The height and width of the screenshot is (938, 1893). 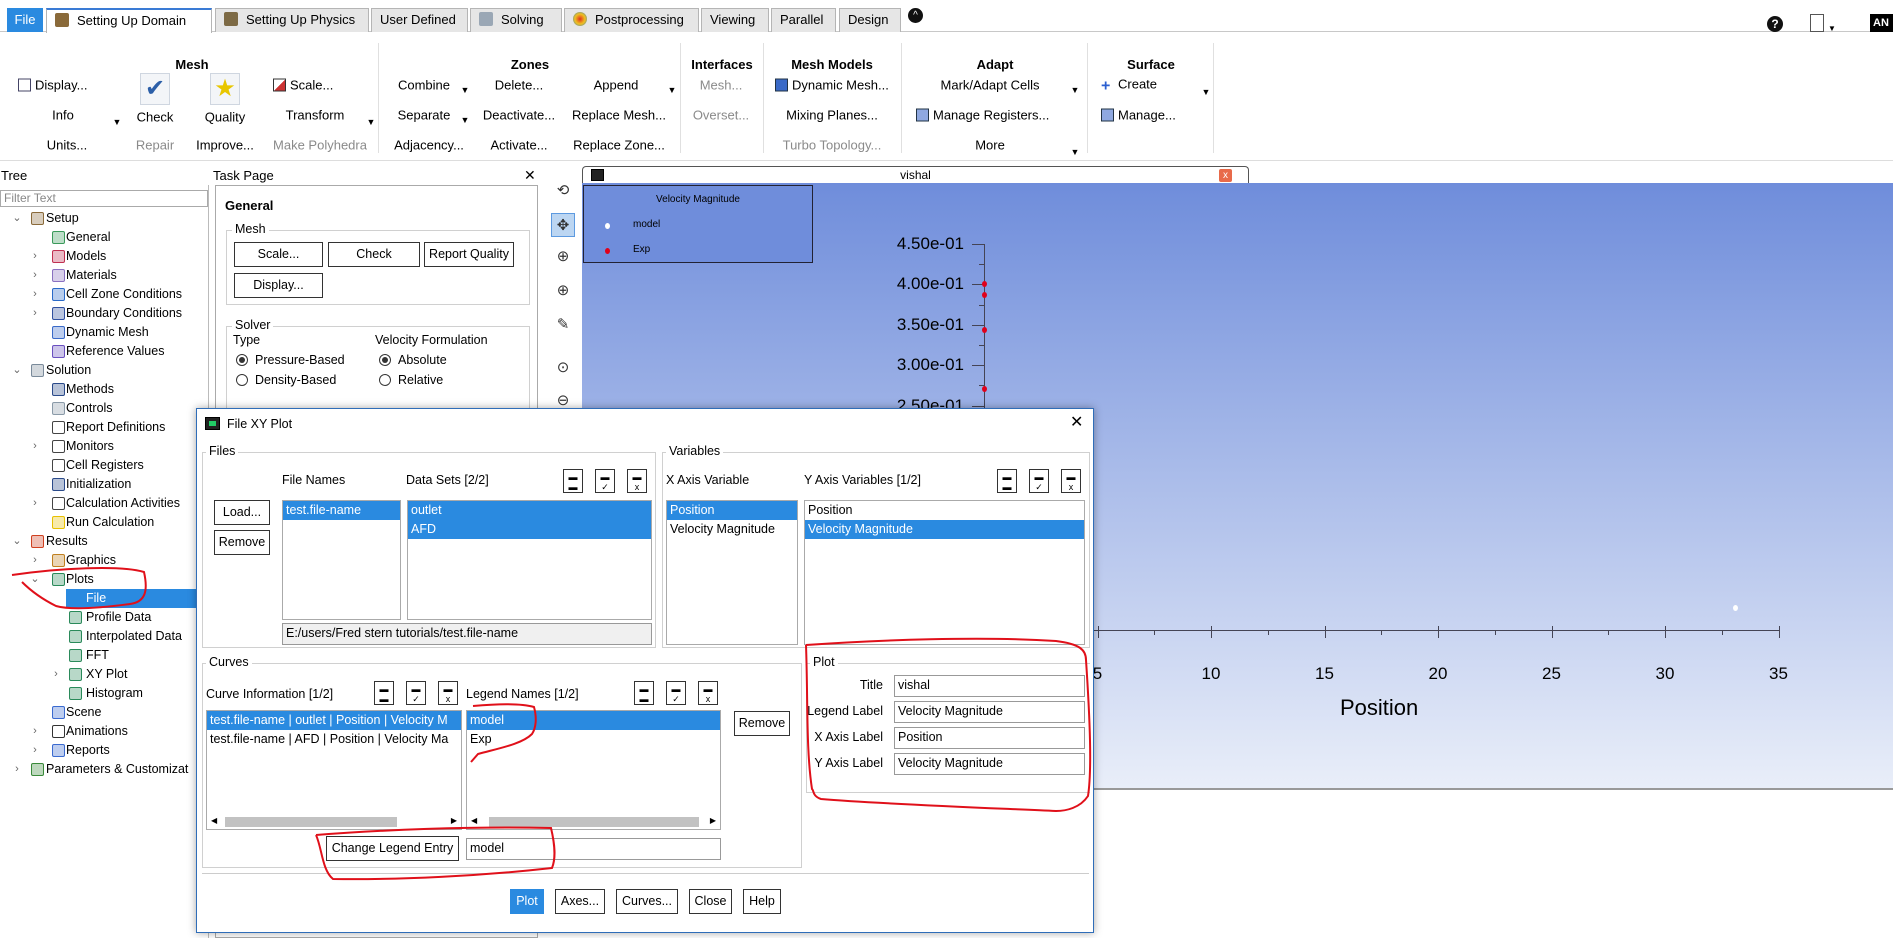 I want to click on tree-item: › Reports, so click(x=104, y=750).